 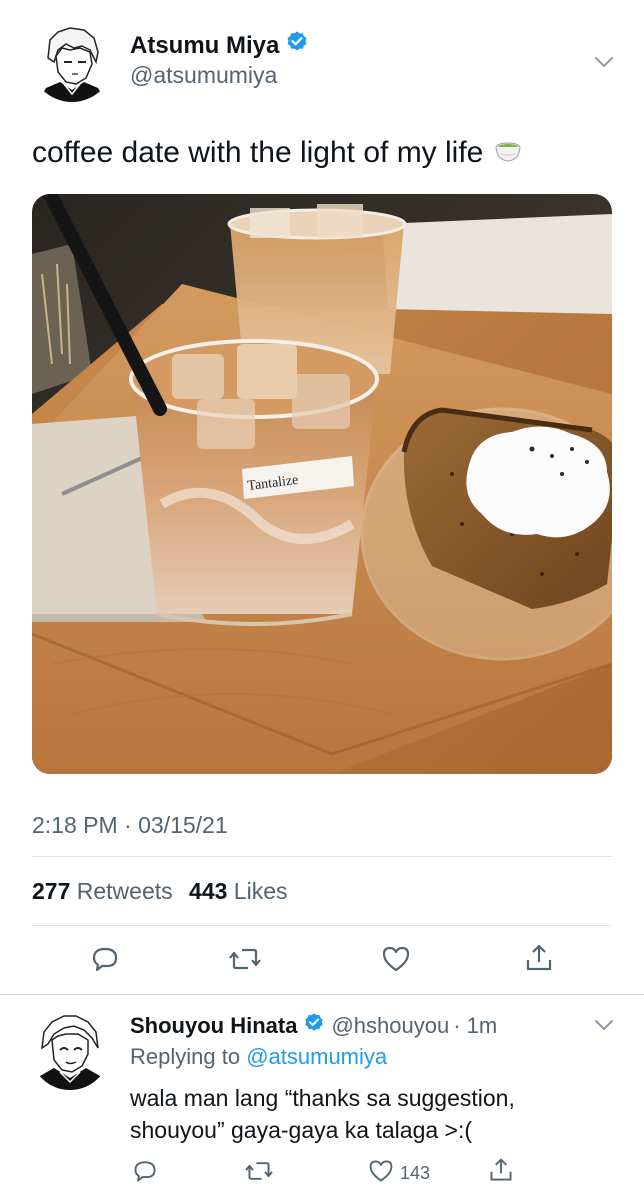 I want to click on reply-author-row: Shouyou Hinata @hshouyou · 1m, so click(x=313, y=1026).